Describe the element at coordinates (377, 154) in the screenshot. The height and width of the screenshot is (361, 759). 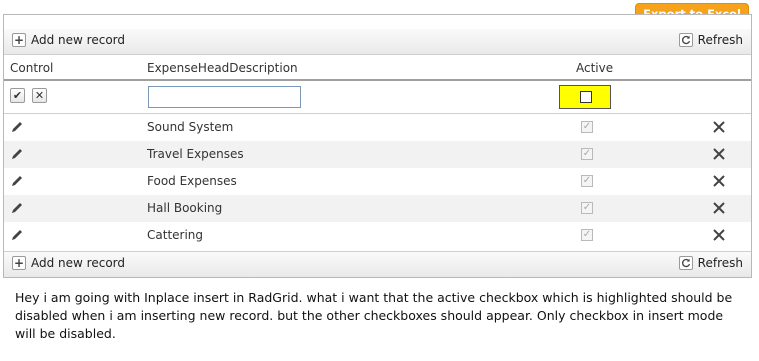
I see `table-row: Travel Expenses ✓` at that location.